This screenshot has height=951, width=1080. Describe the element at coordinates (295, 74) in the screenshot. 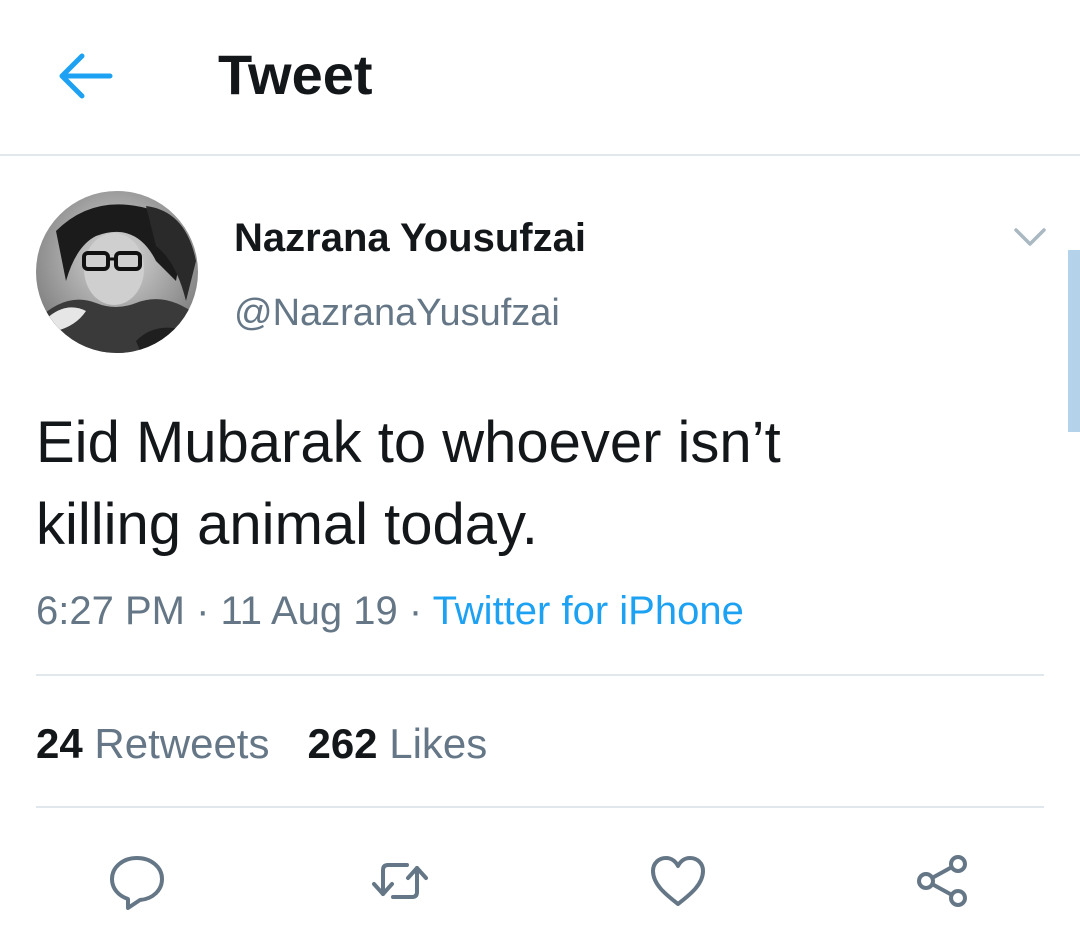

I see `page-title: Tweet` at that location.